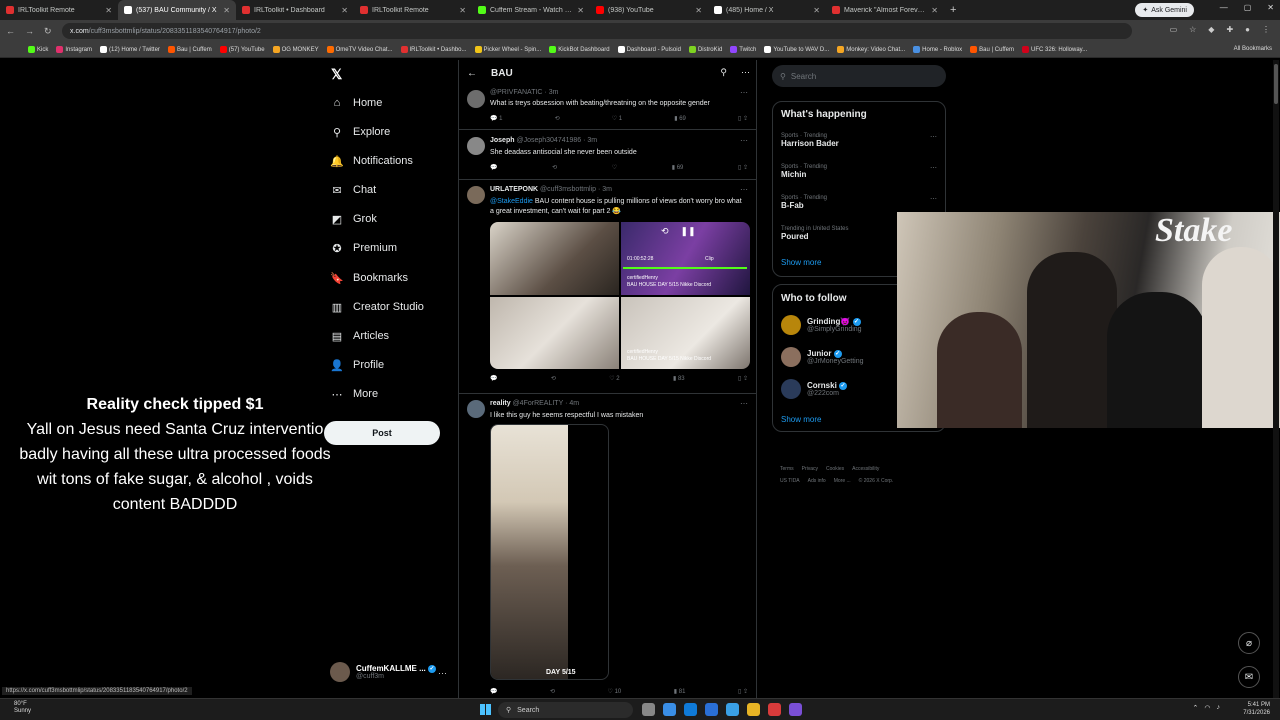  What do you see at coordinates (680, 691) in the screenshot?
I see `views-icon: ▮ 81` at bounding box center [680, 691].